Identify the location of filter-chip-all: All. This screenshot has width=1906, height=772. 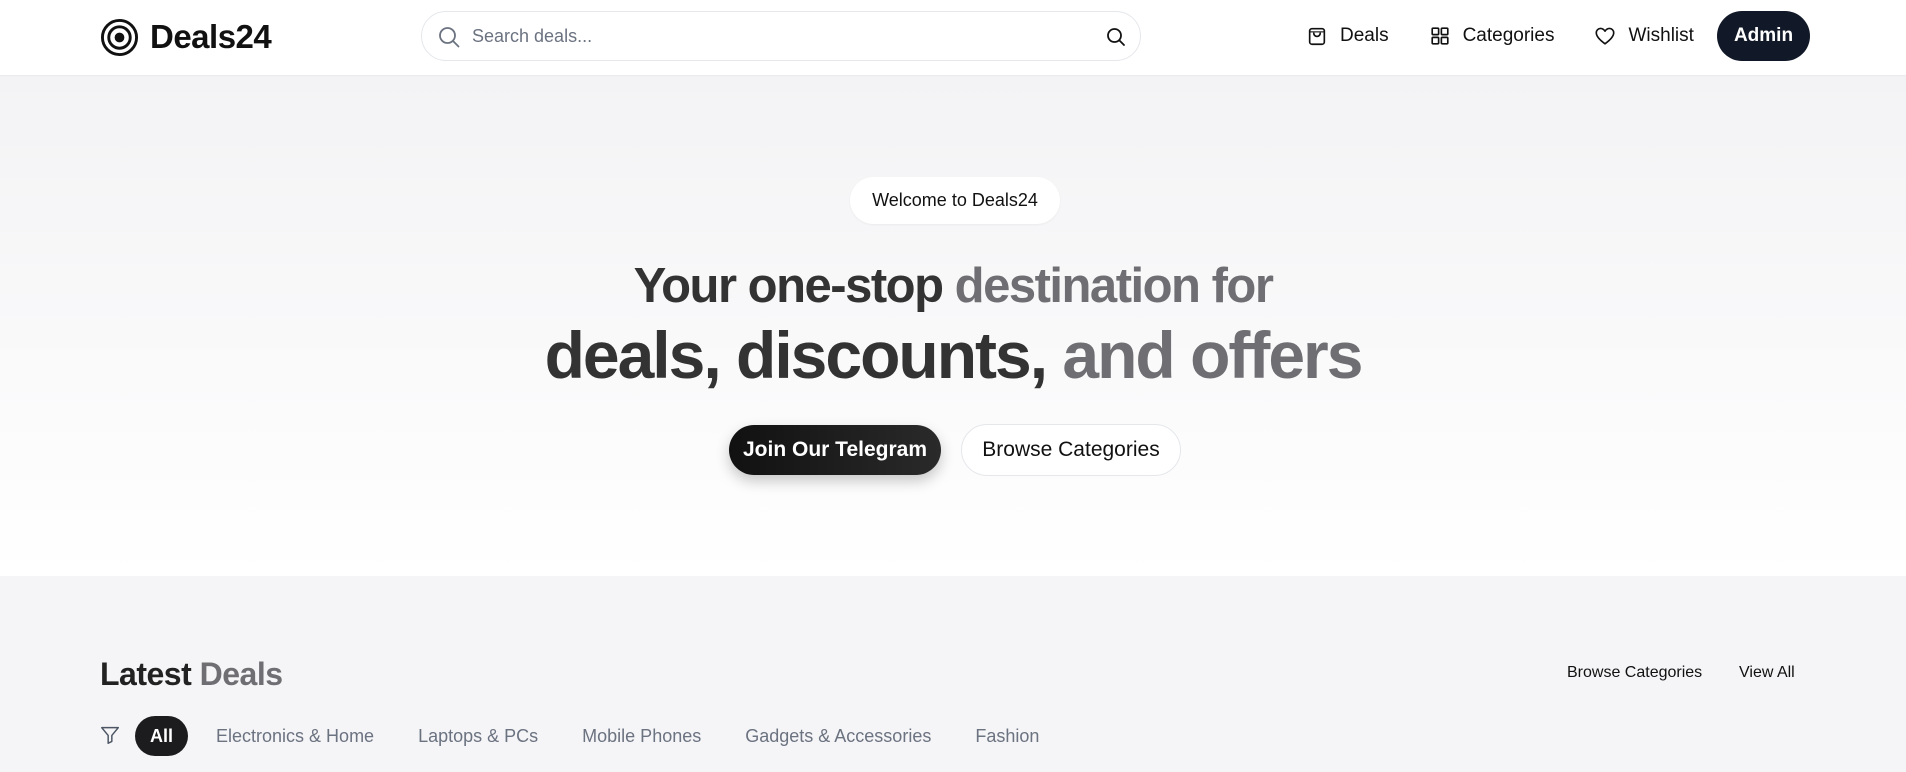
(162, 736).